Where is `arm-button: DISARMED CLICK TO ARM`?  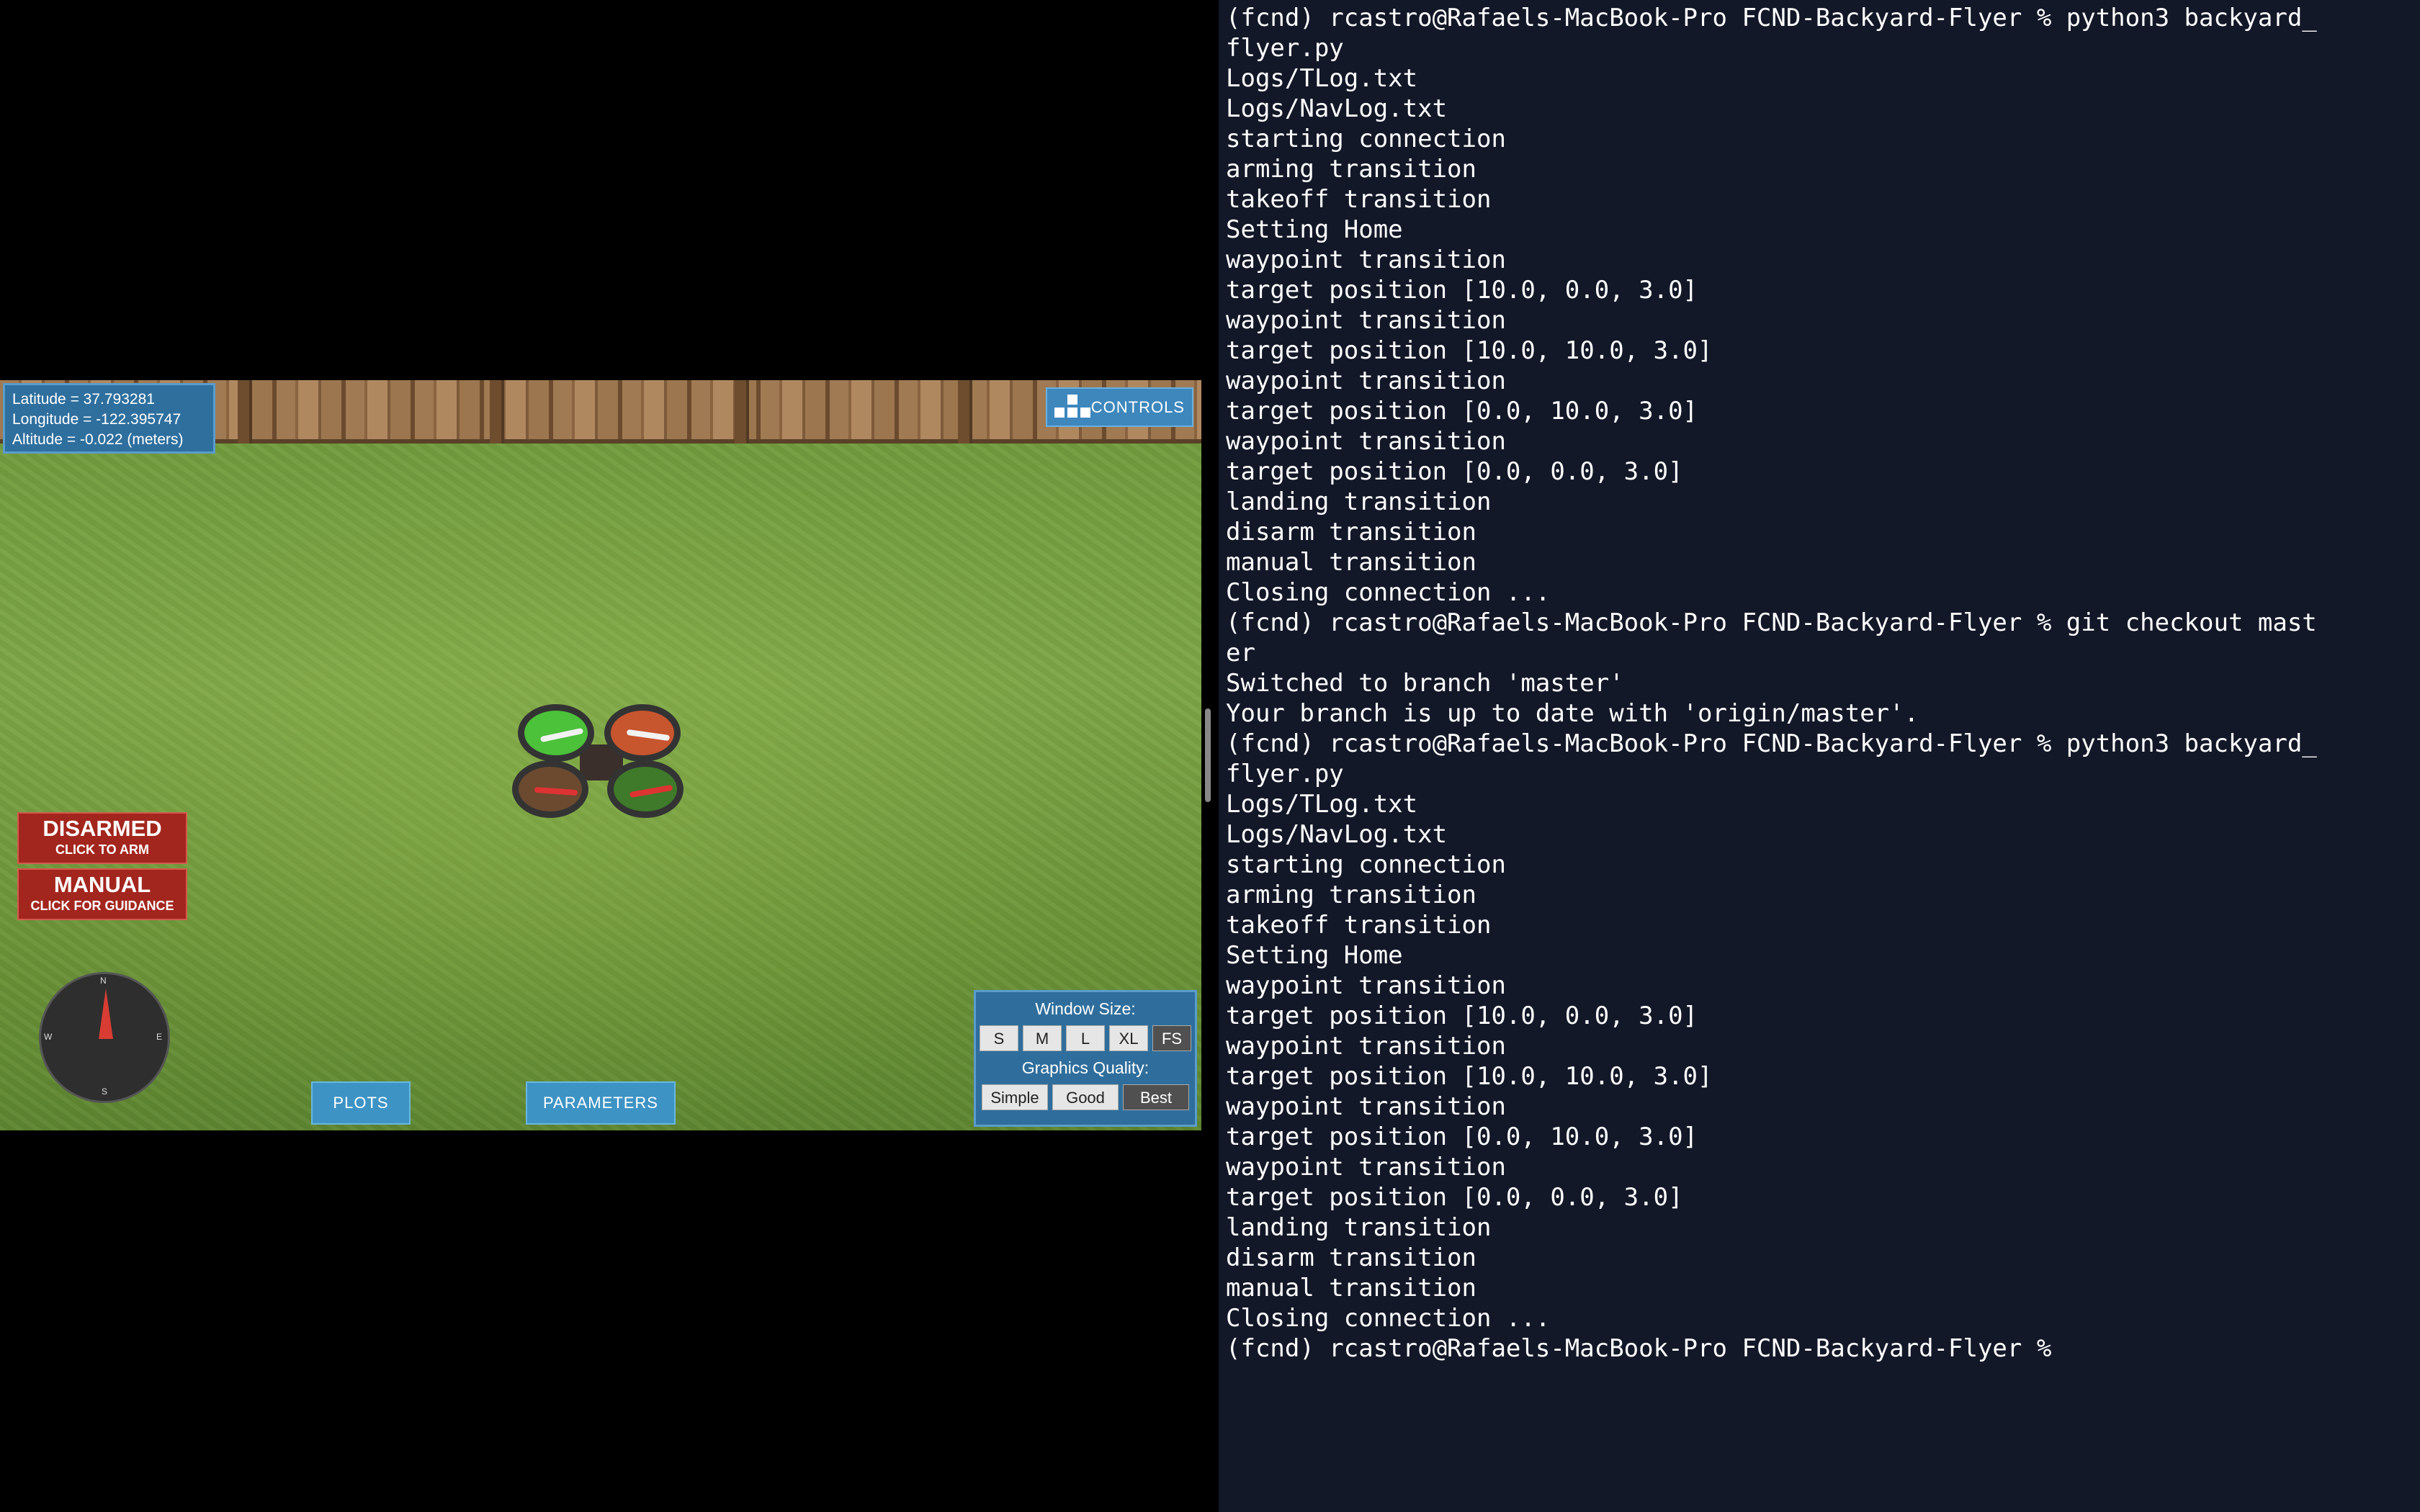
arm-button: DISARMED CLICK TO ARM is located at coordinates (102, 838).